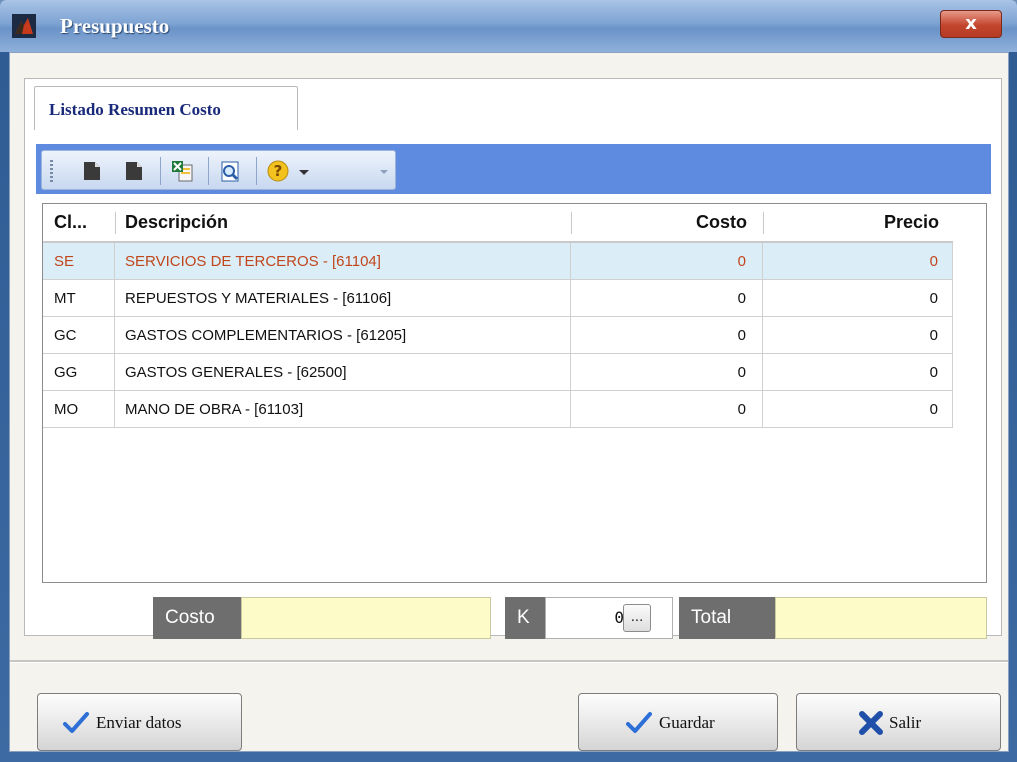 The height and width of the screenshot is (762, 1017). I want to click on costo-field, so click(366, 618).